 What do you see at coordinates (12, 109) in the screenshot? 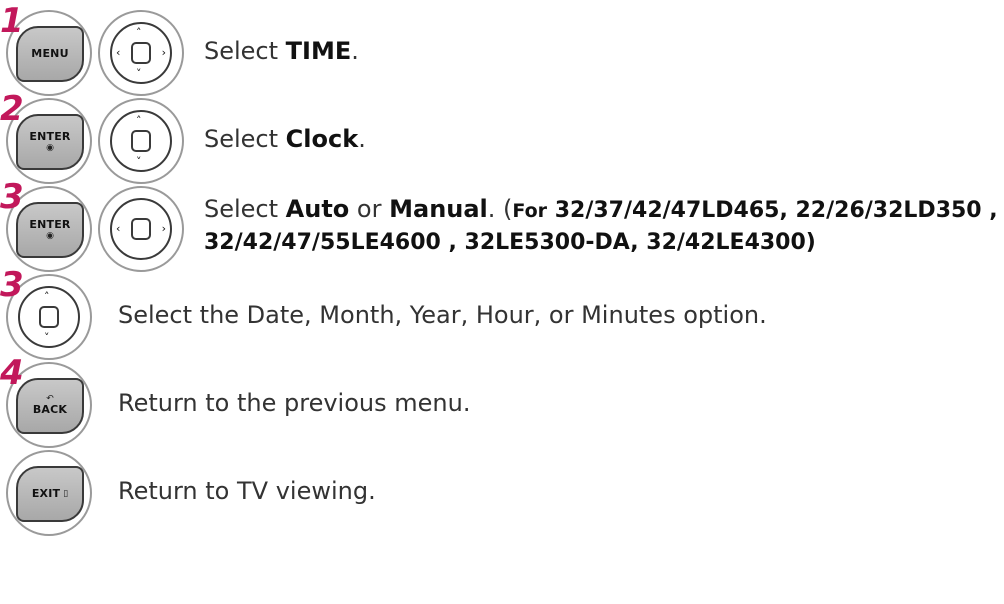
I see `step-number: 2` at bounding box center [12, 109].